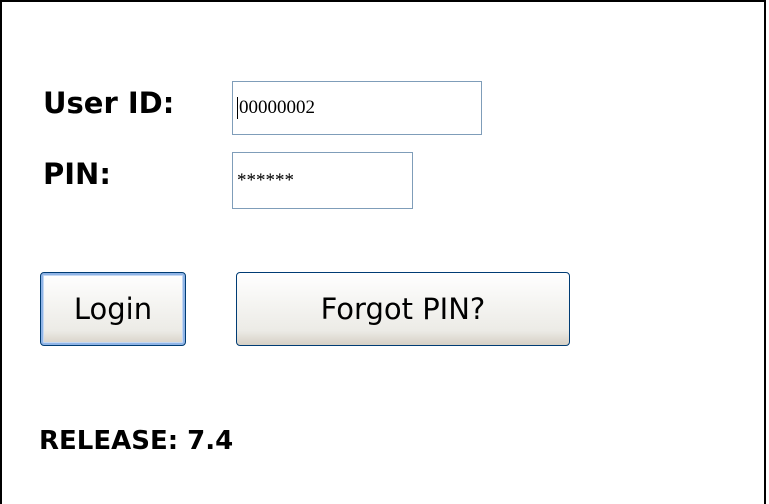  What do you see at coordinates (113, 309) in the screenshot?
I see `login-button: Login` at bounding box center [113, 309].